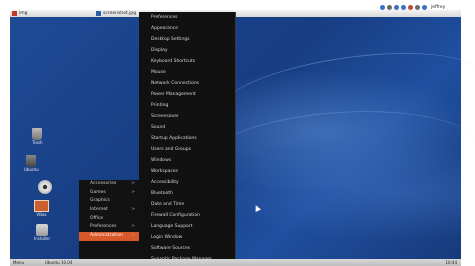  I want to click on volume-icon, so click(389, 7).